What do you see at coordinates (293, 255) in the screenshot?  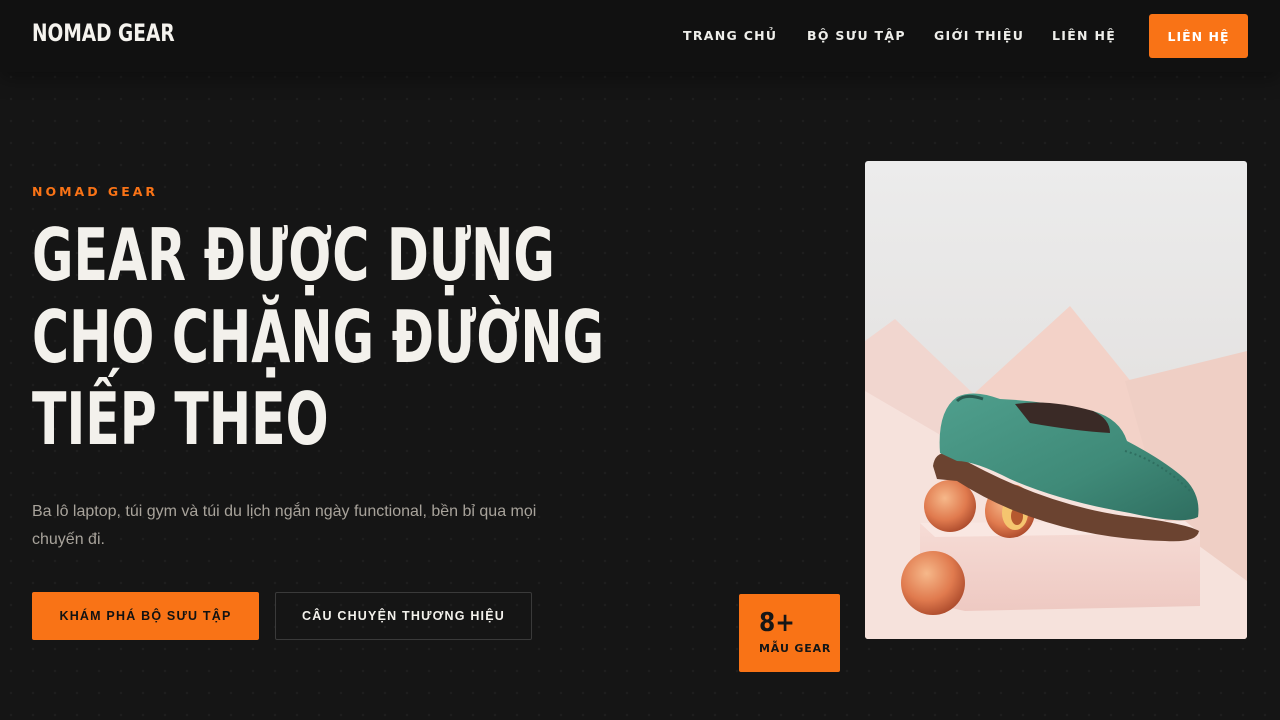 I see `headline-line-1: GEAR ĐƯỢC DỰNG` at bounding box center [293, 255].